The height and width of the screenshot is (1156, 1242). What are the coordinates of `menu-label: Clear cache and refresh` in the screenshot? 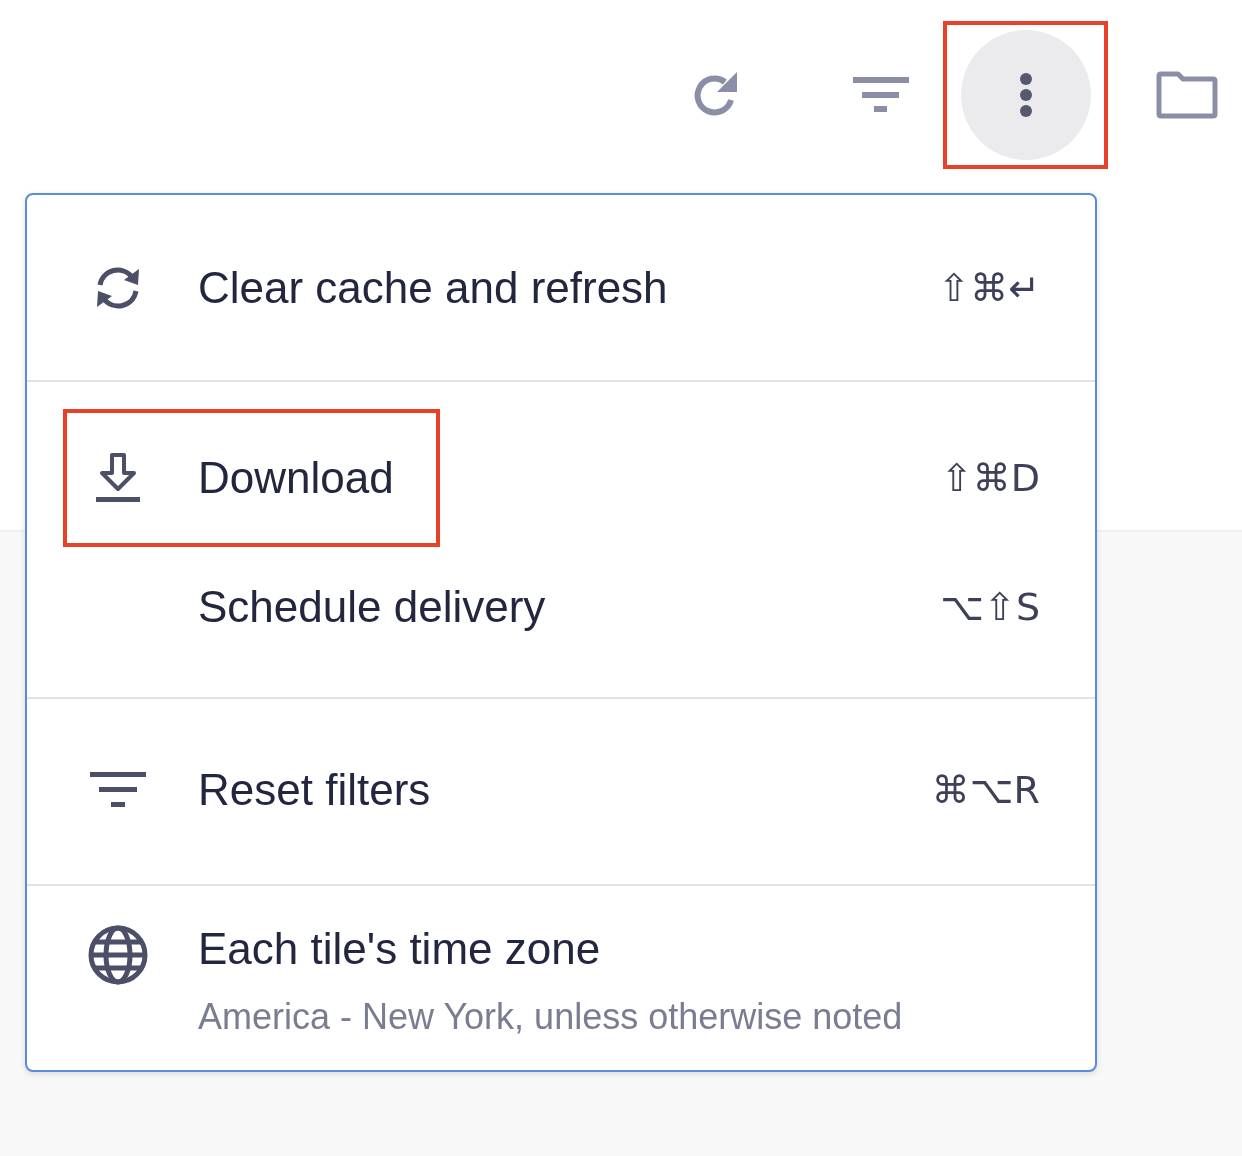 It's located at (433, 287).